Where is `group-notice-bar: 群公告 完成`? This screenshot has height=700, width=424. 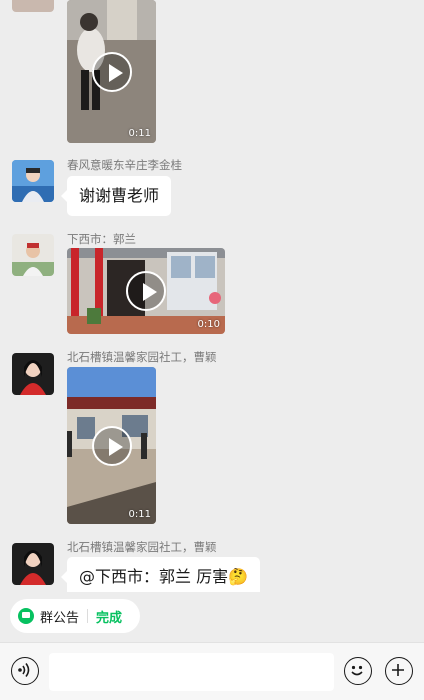
group-notice-bar: 群公告 完成 is located at coordinates (75, 616).